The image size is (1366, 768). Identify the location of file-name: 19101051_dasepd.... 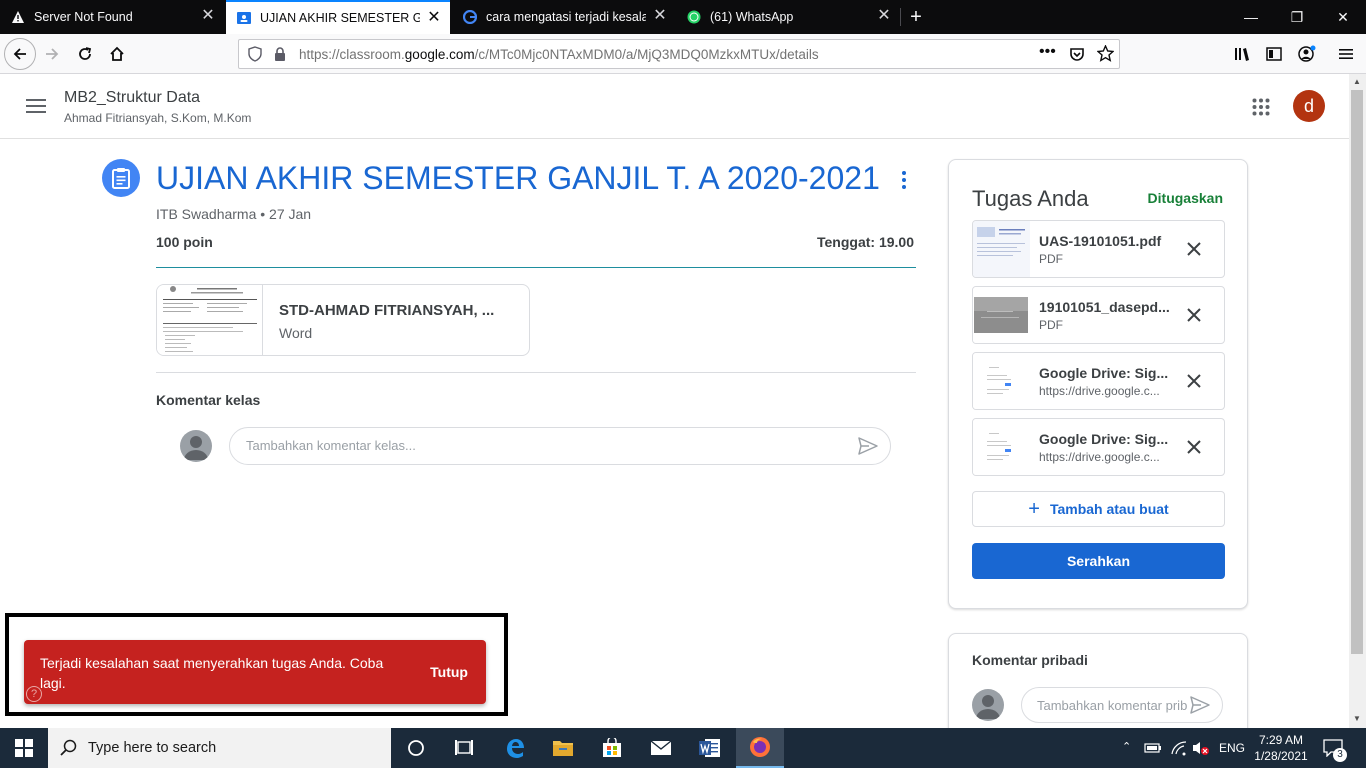
(1104, 307).